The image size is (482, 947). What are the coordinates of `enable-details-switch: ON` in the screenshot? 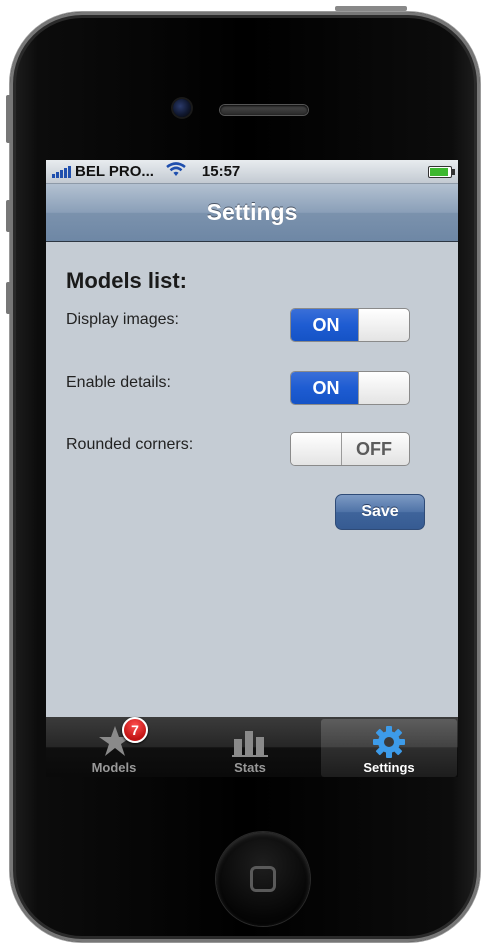 It's located at (350, 388).